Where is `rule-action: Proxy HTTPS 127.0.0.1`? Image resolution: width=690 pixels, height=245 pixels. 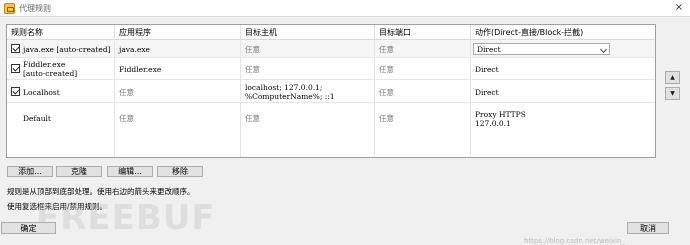
rule-action: Proxy HTTPS 127.0.0.1 is located at coordinates (500, 119).